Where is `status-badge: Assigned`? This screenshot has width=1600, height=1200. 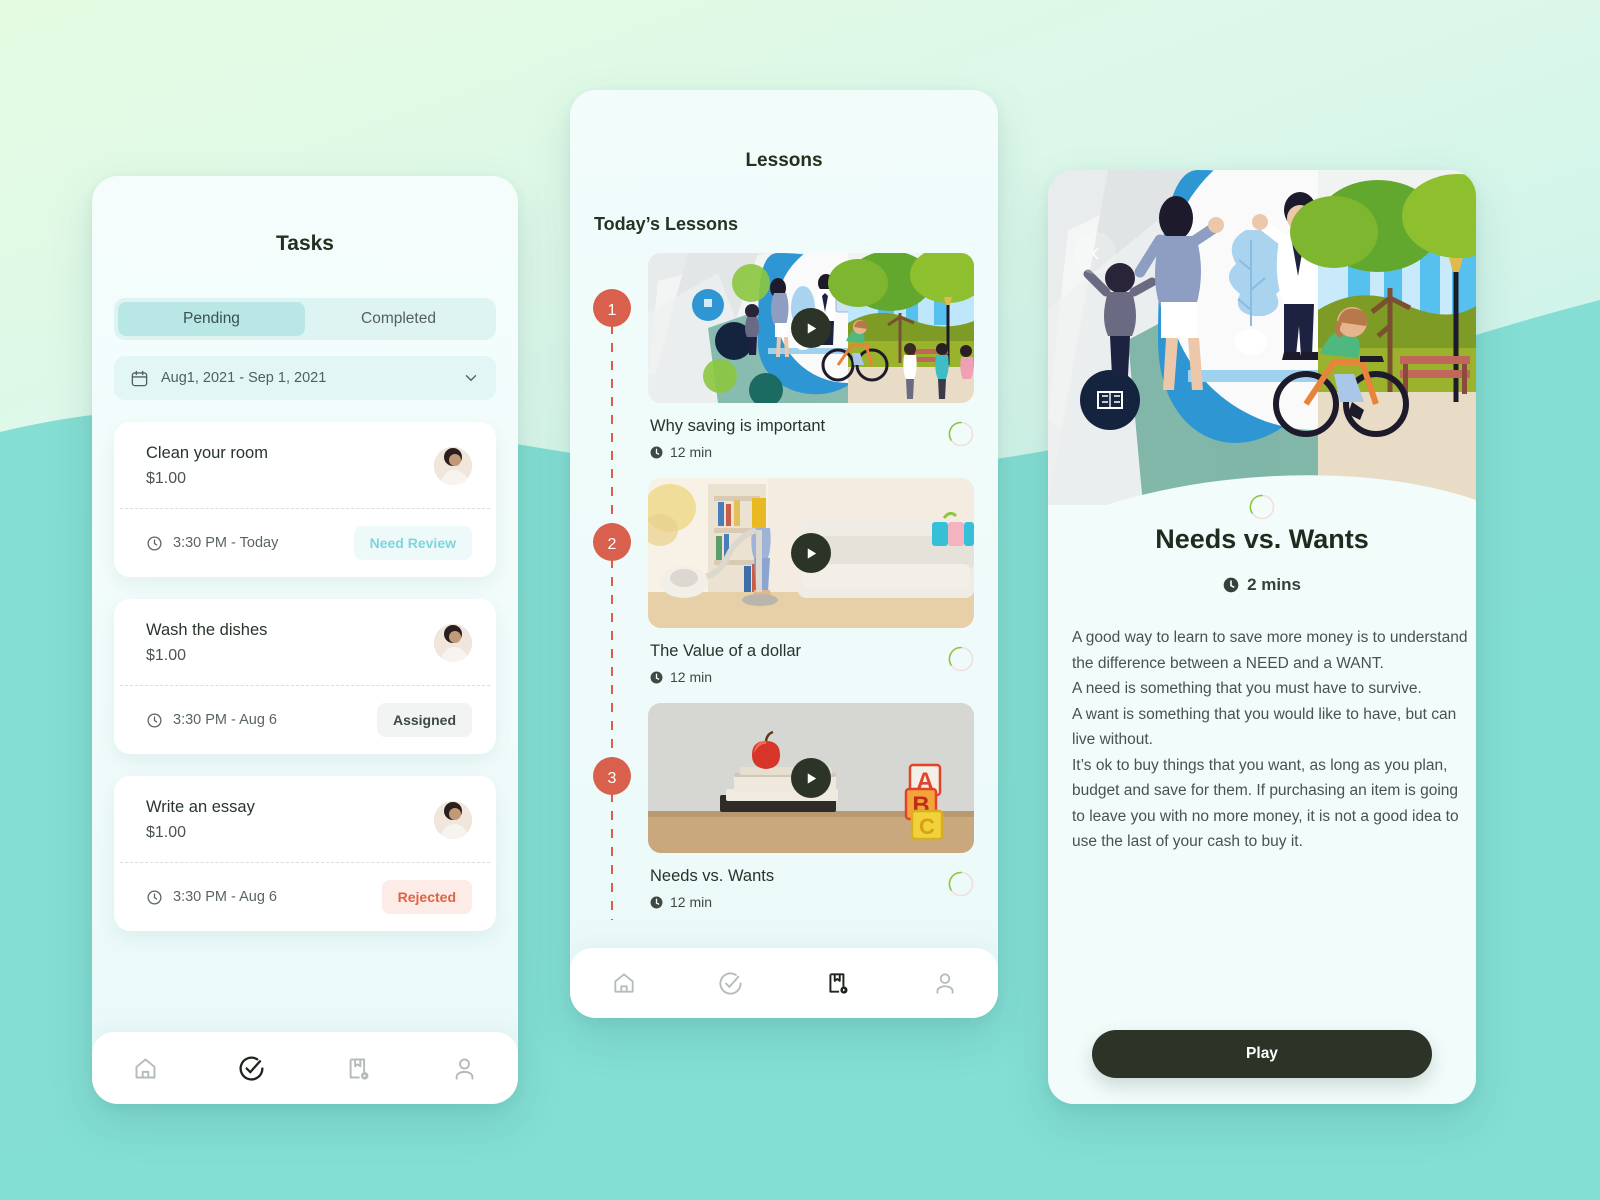
status-badge: Assigned is located at coordinates (424, 720).